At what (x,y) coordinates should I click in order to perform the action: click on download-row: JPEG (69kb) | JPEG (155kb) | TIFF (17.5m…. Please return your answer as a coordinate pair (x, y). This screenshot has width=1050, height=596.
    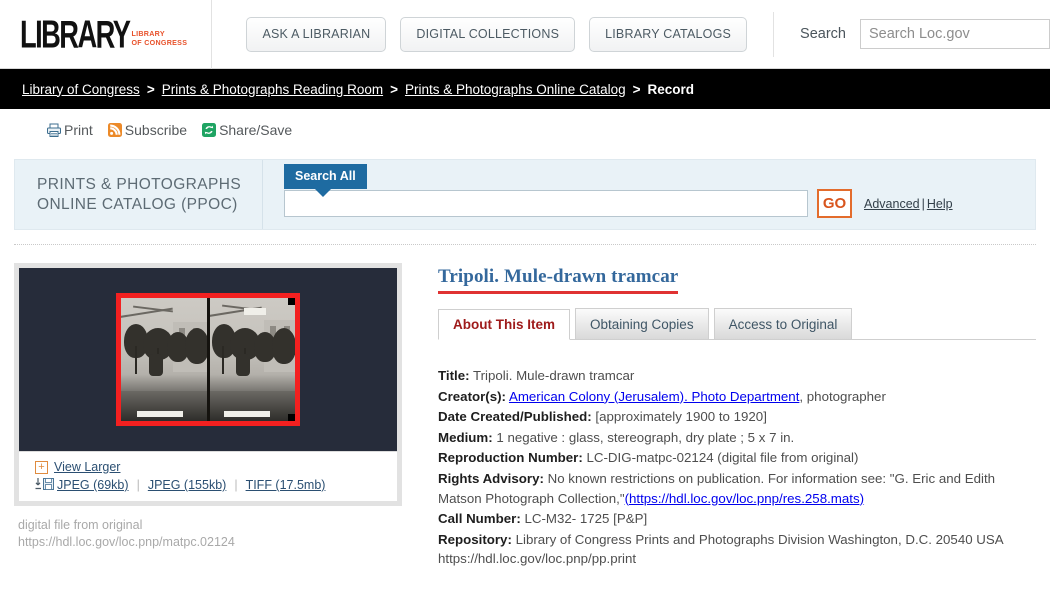
    Looking at the image, I should click on (216, 485).